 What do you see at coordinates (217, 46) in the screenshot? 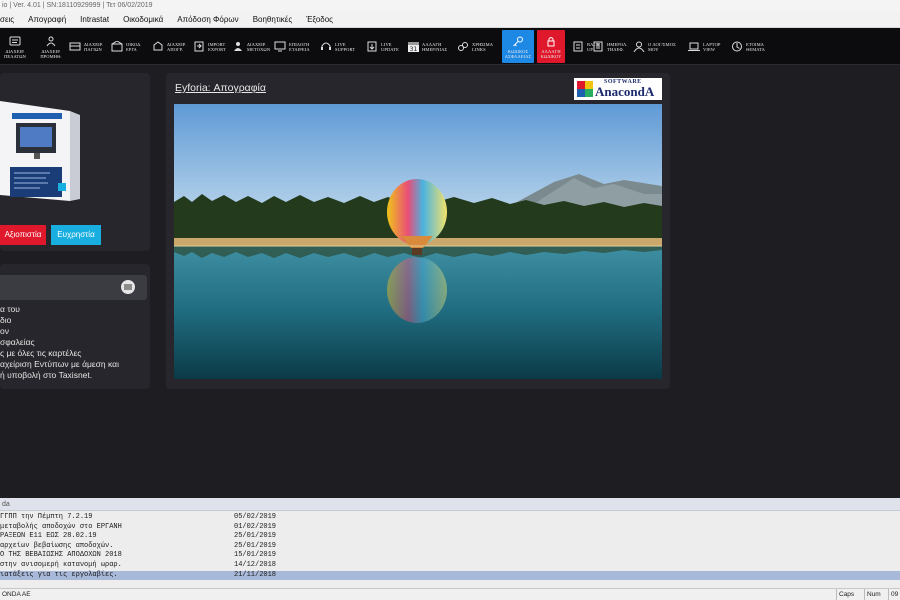
I see `toolbar-import-export-label: IMPORT EXPORT` at bounding box center [217, 46].